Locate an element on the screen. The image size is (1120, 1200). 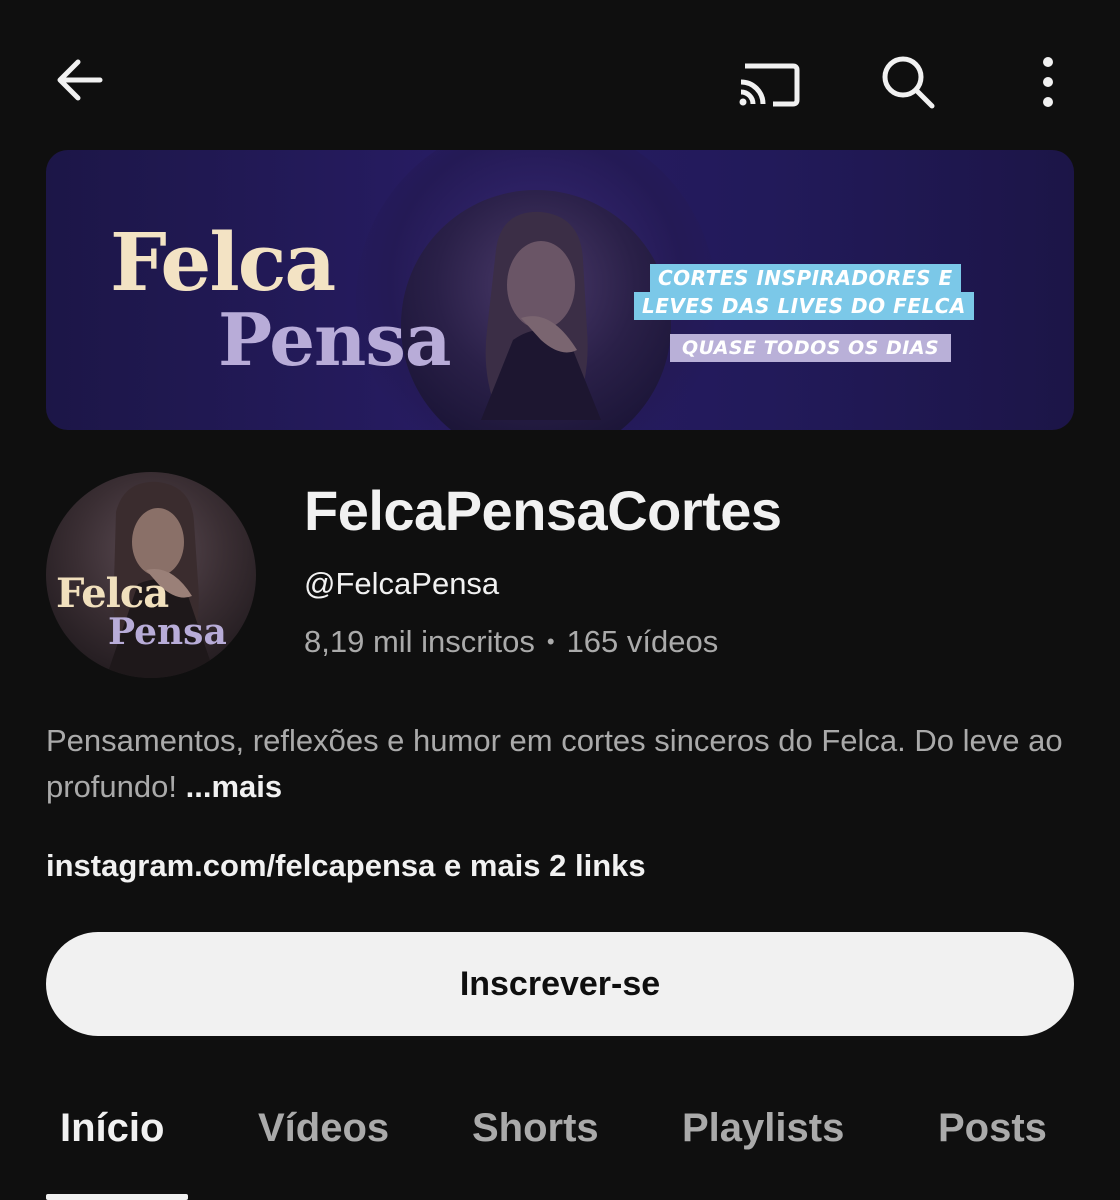
more-options-button is located at coordinates (1048, 82).